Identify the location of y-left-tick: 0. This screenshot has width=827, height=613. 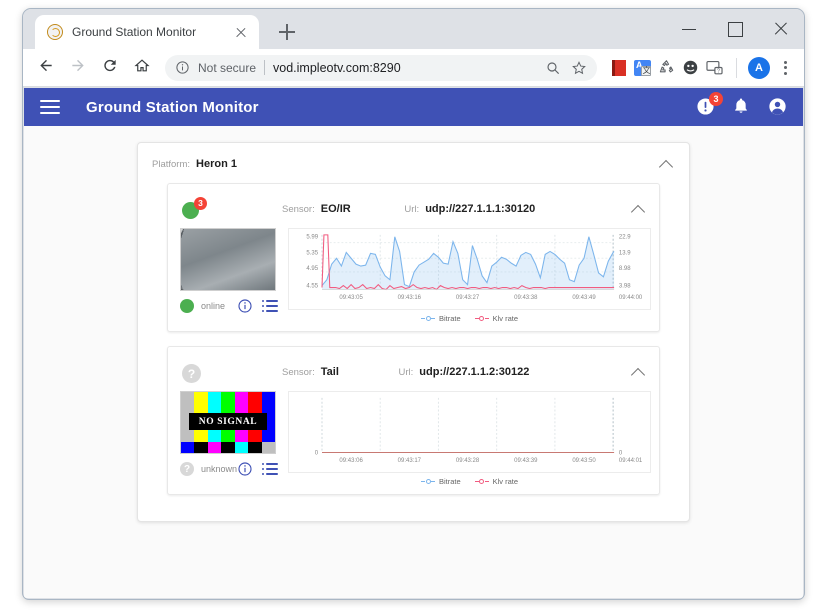
(317, 453).